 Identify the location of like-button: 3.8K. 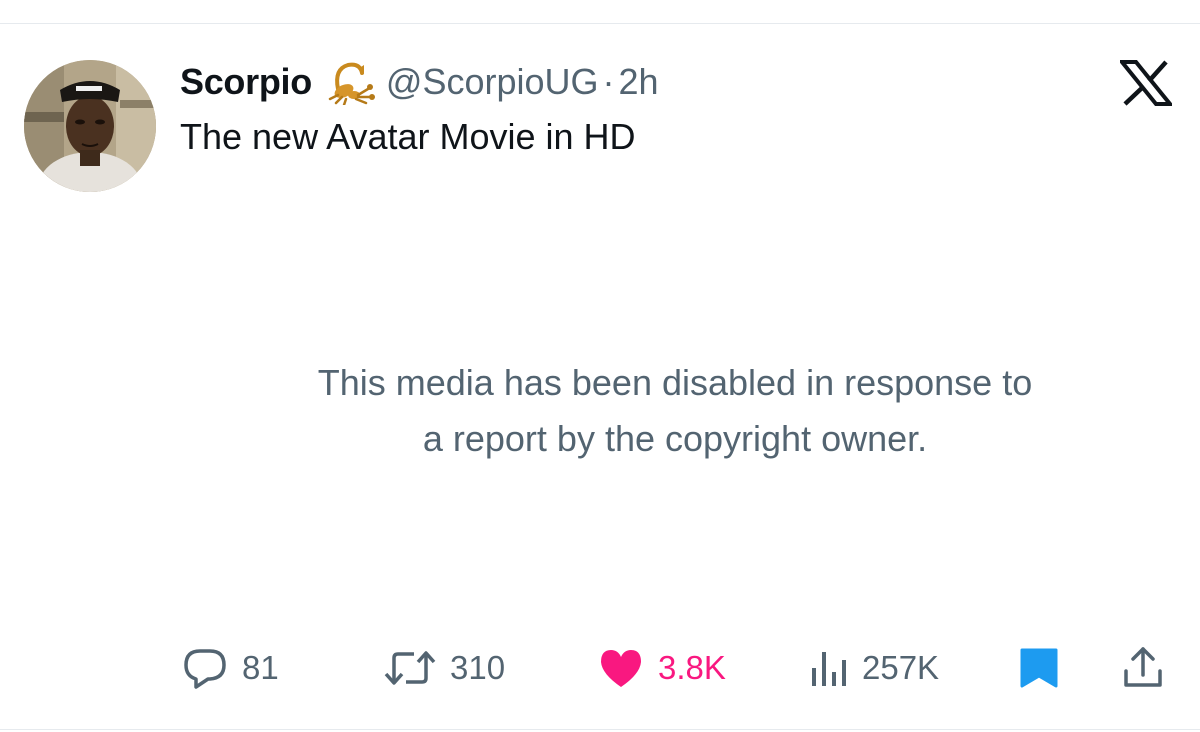
(662, 668).